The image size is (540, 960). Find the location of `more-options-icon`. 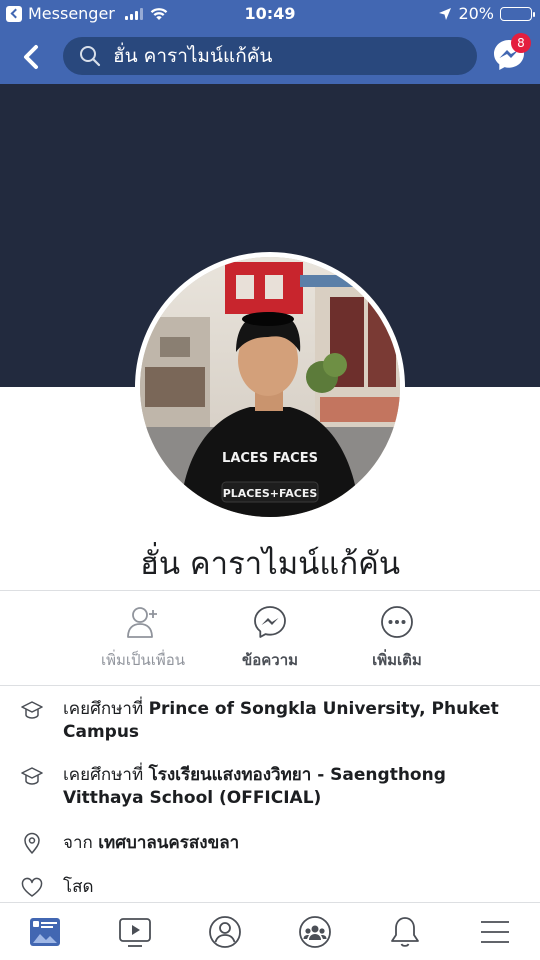

more-options-icon is located at coordinates (397, 622).